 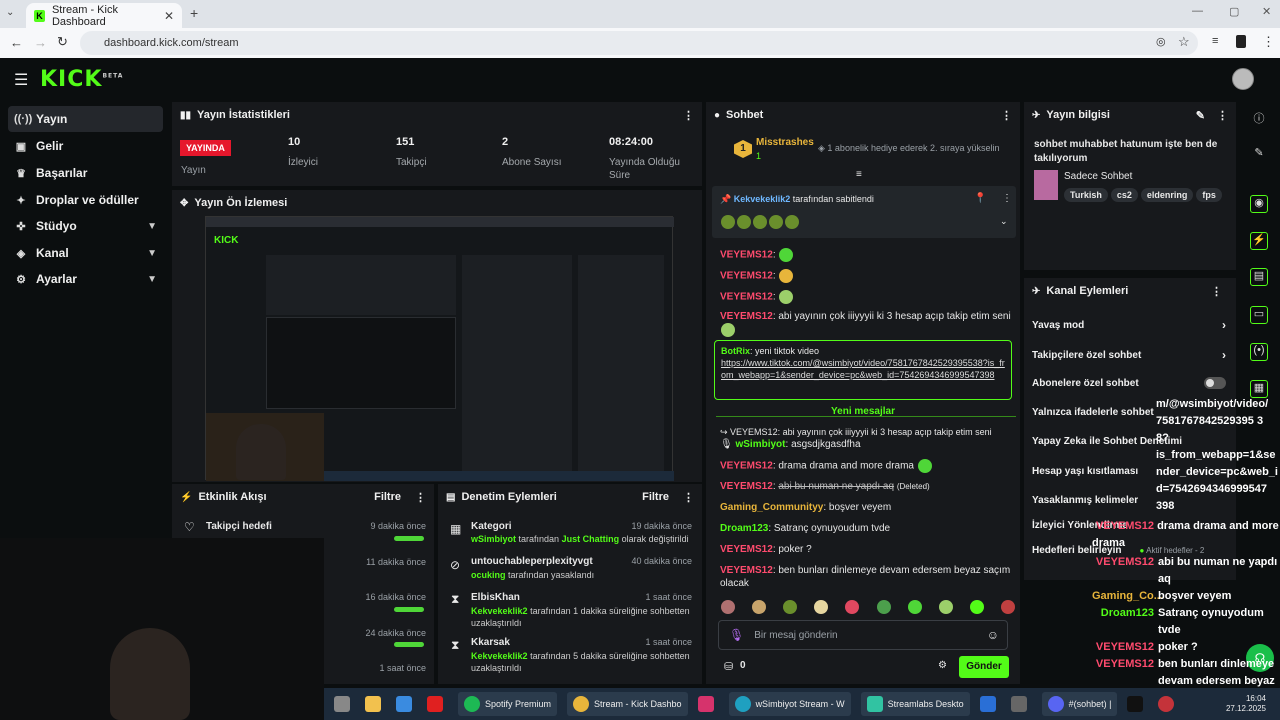 What do you see at coordinates (1268, 42) in the screenshot?
I see `menu-icon: ⋮` at bounding box center [1268, 42].